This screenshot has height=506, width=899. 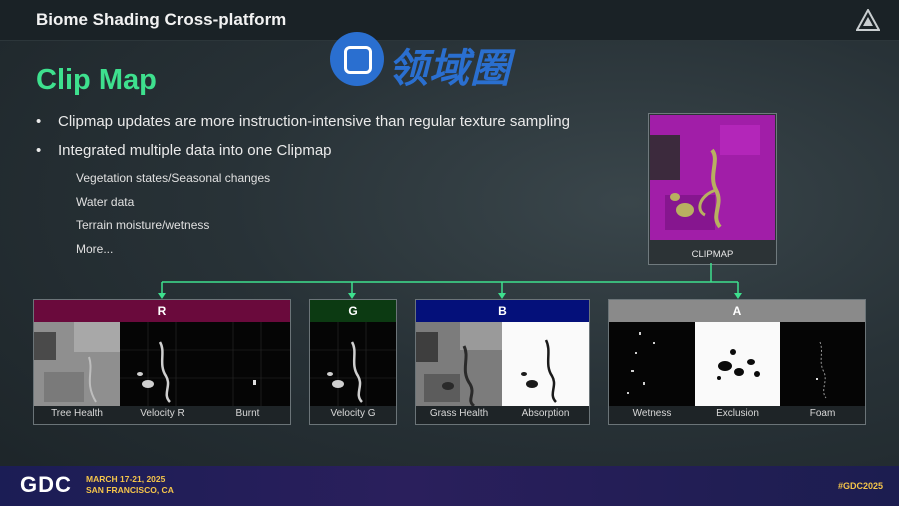 What do you see at coordinates (162, 311) in the screenshot?
I see `channel-header-r: R` at bounding box center [162, 311].